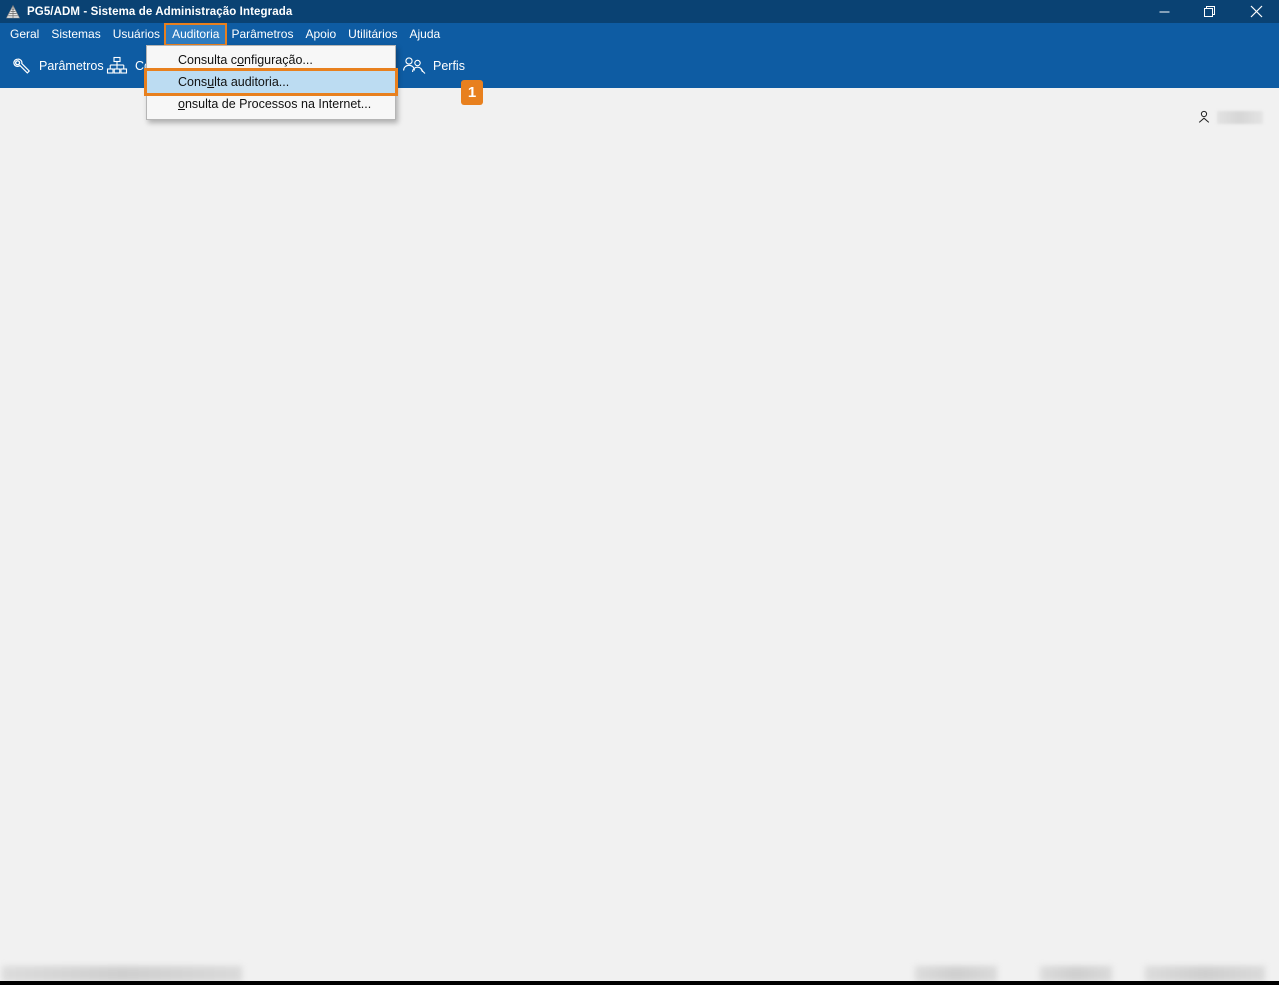 This screenshot has width=1279, height=985. I want to click on menu-item-usuarios: Usuários, so click(136, 34).